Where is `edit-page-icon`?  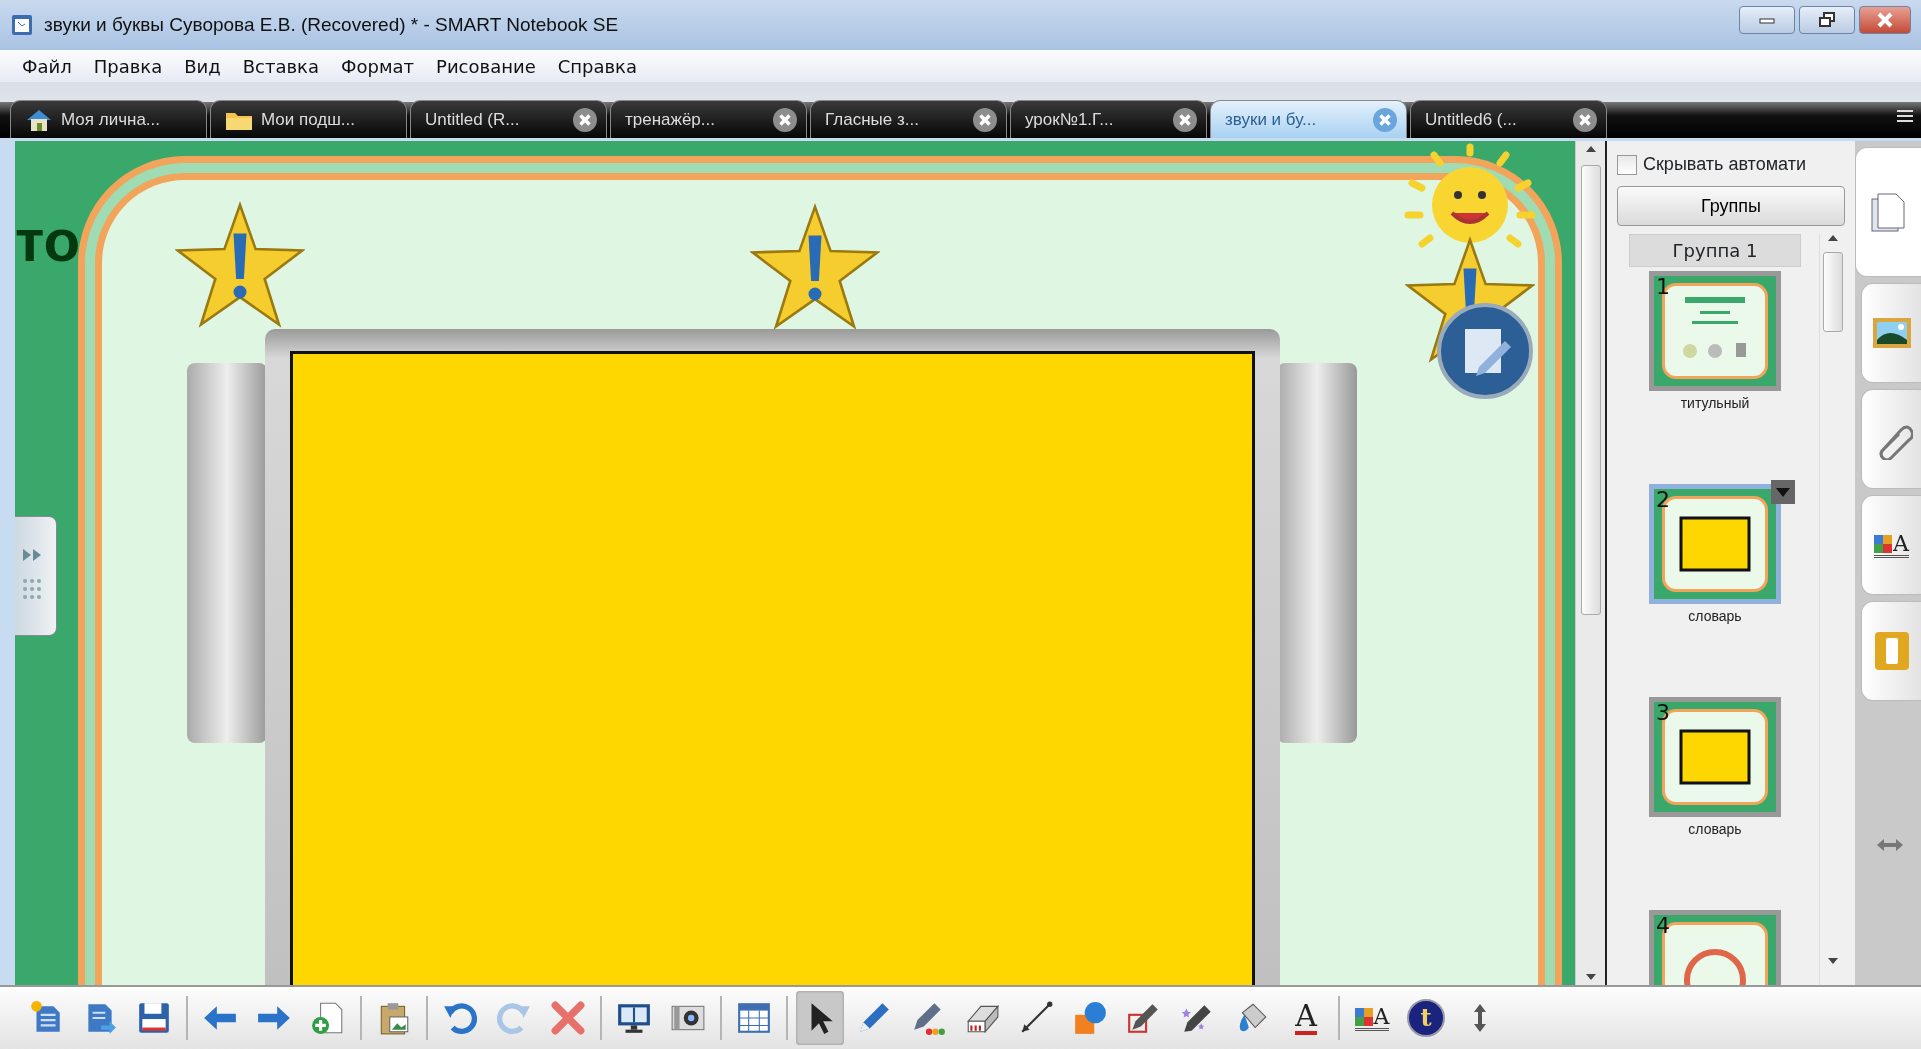 edit-page-icon is located at coordinates (1485, 351).